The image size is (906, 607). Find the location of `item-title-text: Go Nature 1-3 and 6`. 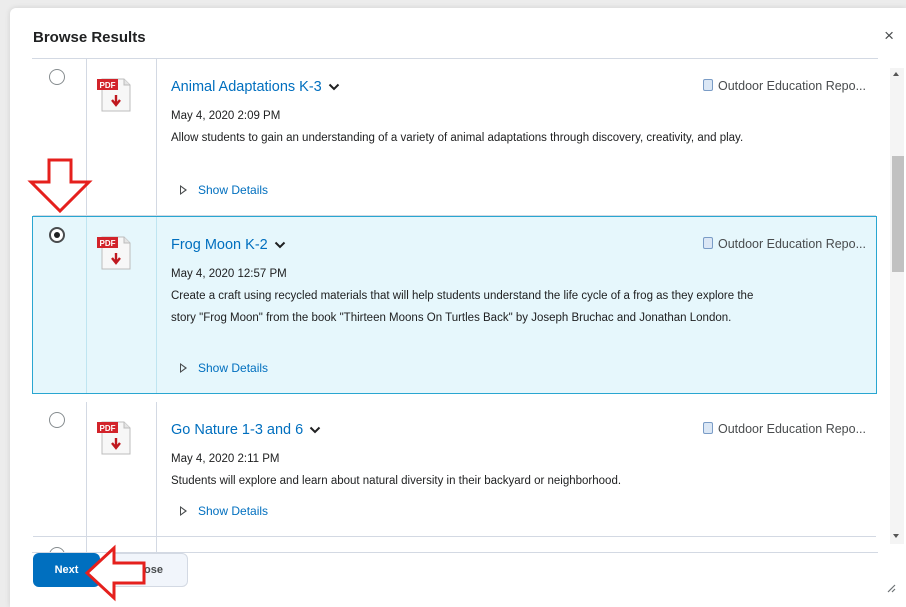

item-title-text: Go Nature 1-3 and 6 is located at coordinates (237, 430).